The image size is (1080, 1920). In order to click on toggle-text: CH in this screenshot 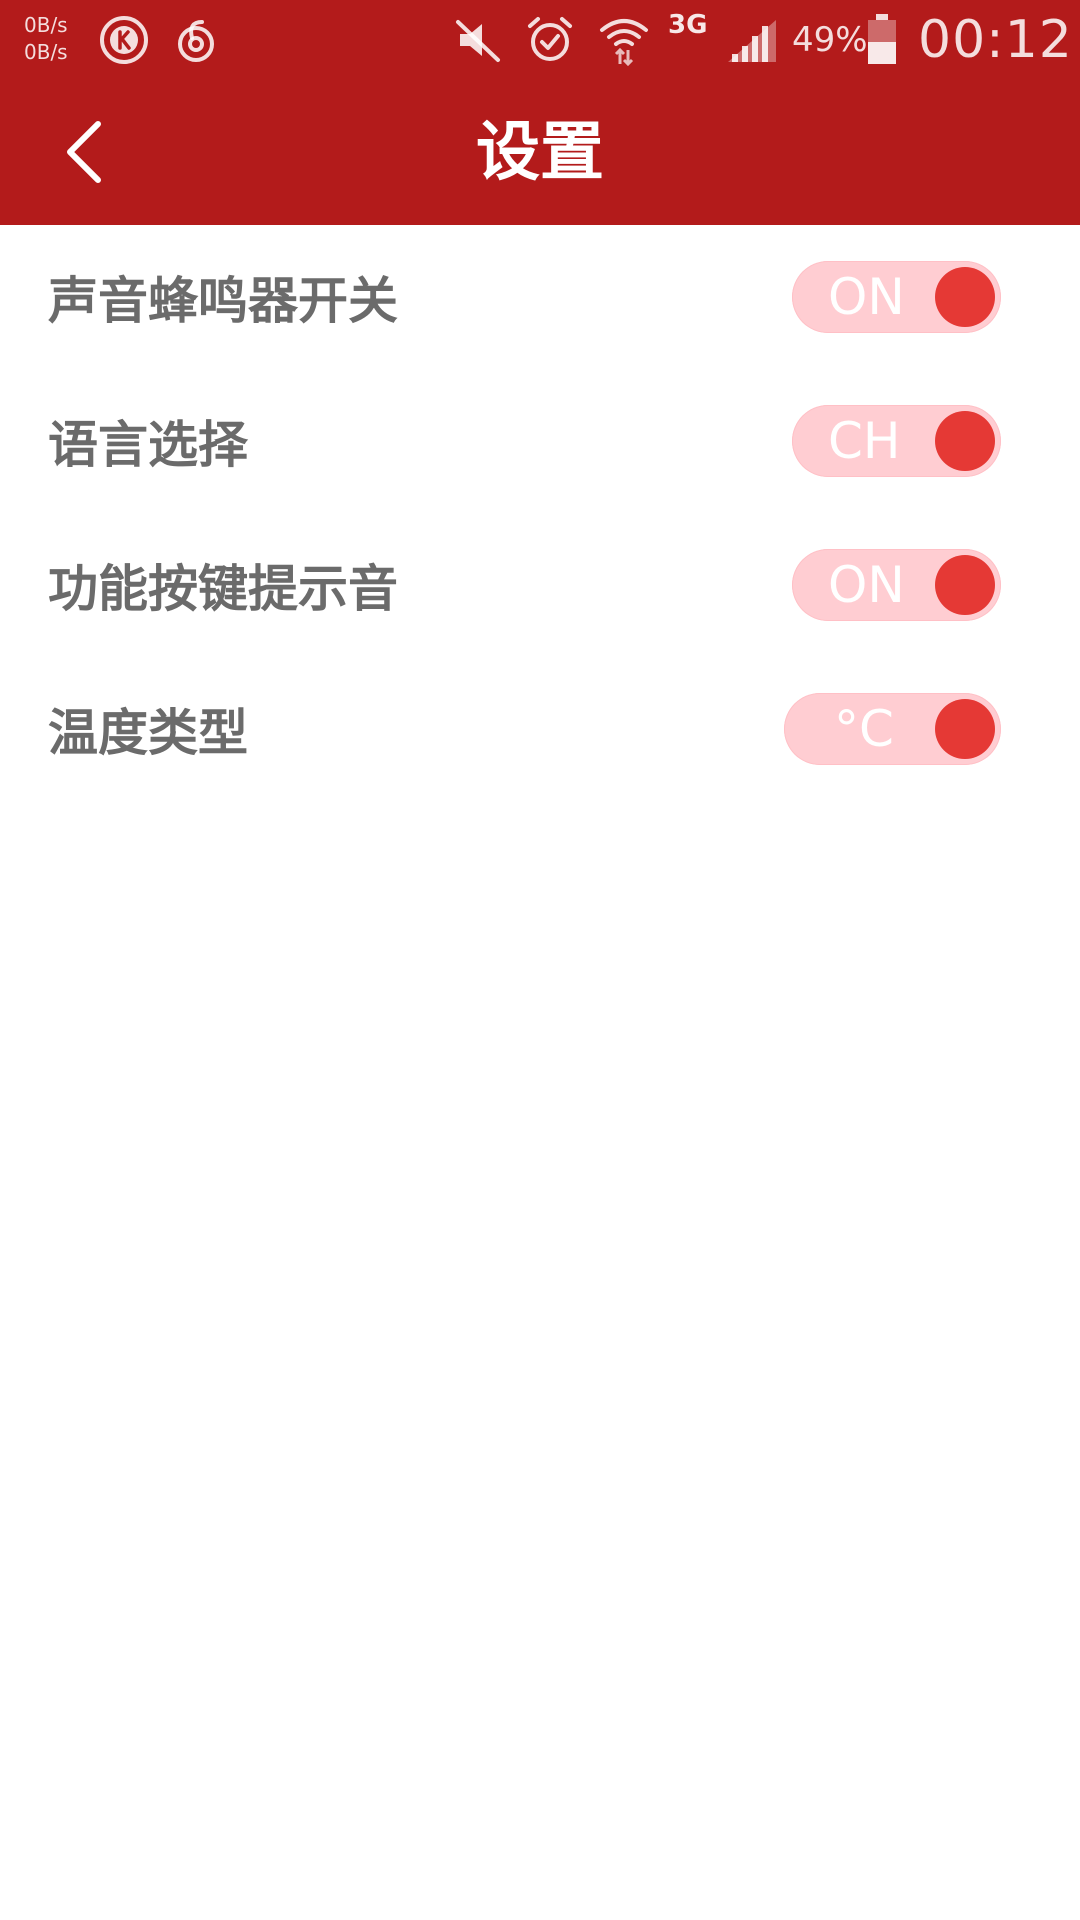, I will do `click(864, 441)`.